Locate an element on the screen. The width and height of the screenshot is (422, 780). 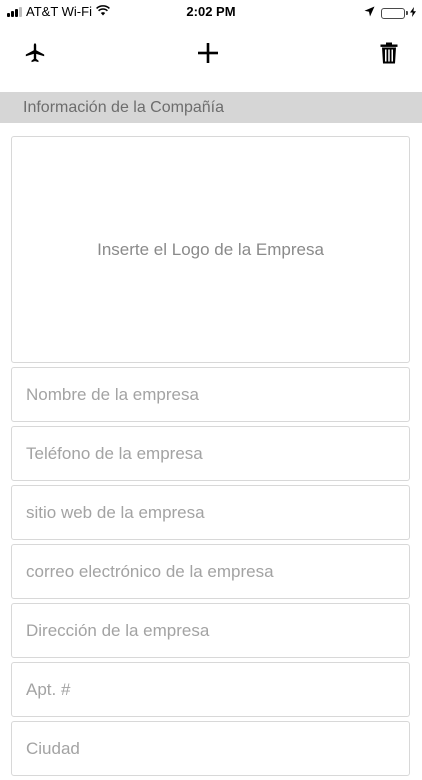
company-name-field-container is located at coordinates (210, 394).